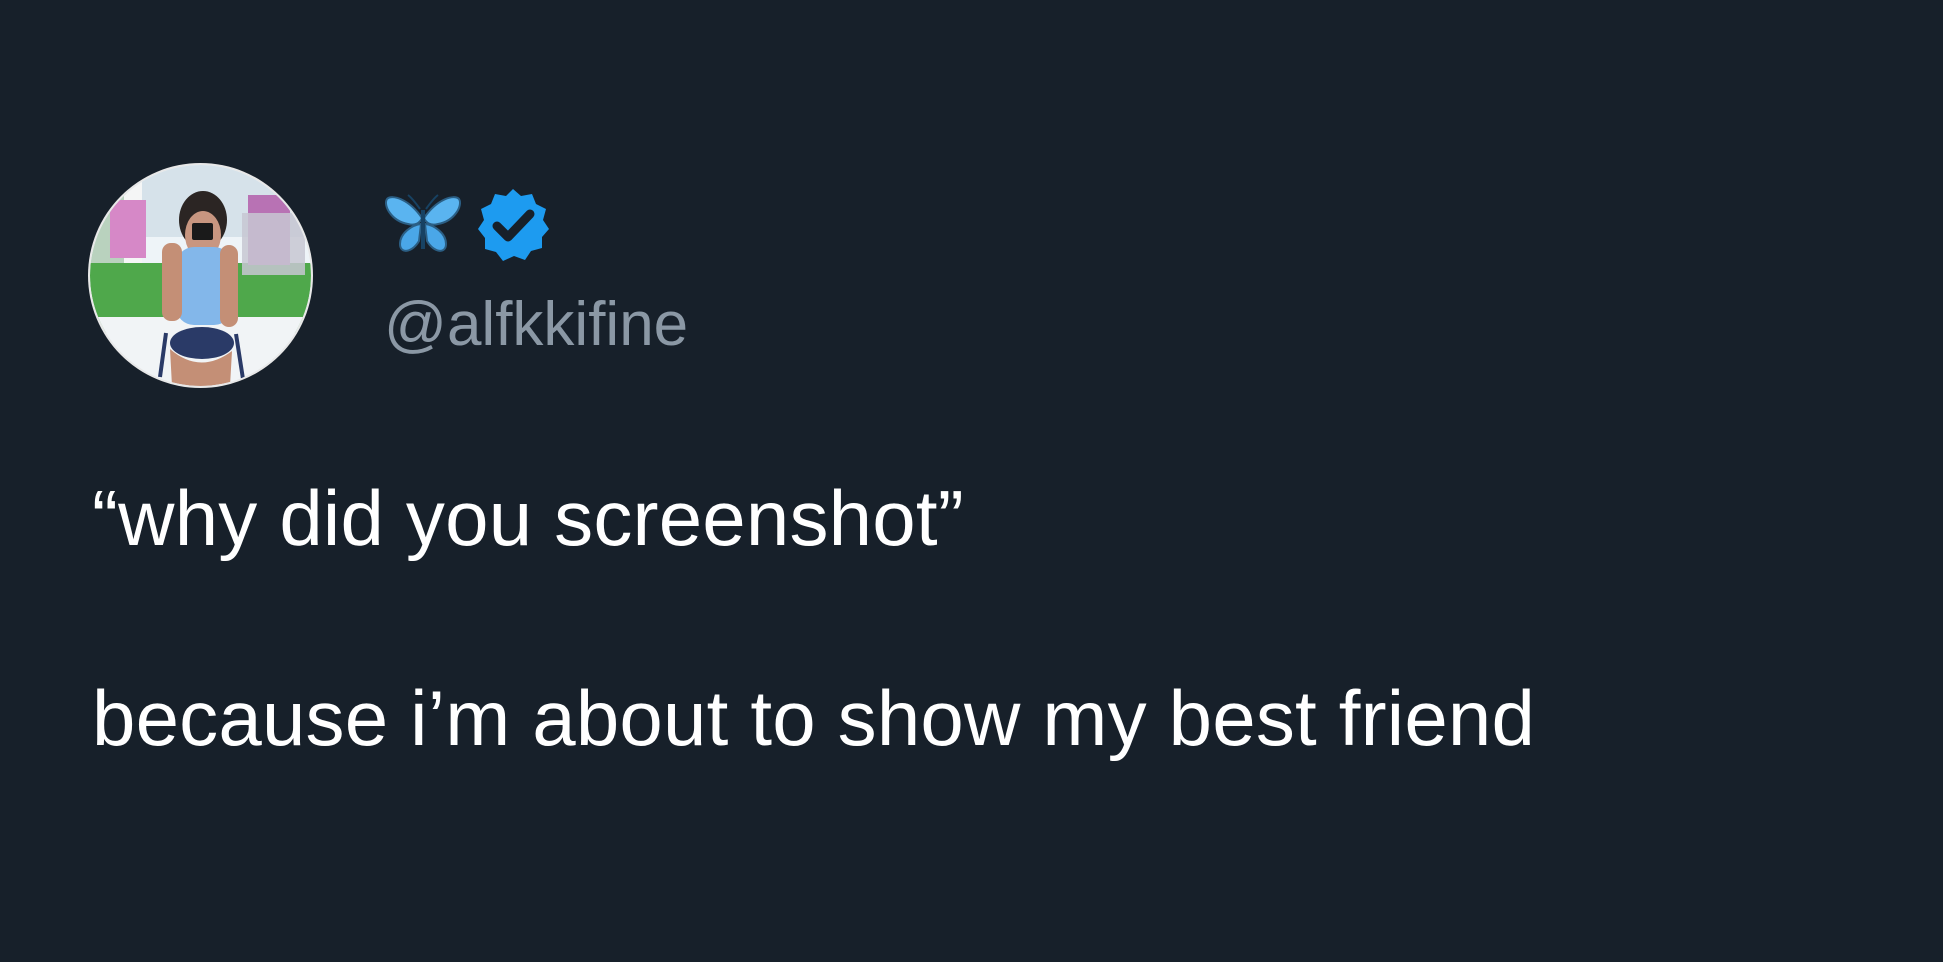 The width and height of the screenshot is (1943, 962). Describe the element at coordinates (536, 325) in the screenshot. I see `user-handle: @alfkkifine` at that location.